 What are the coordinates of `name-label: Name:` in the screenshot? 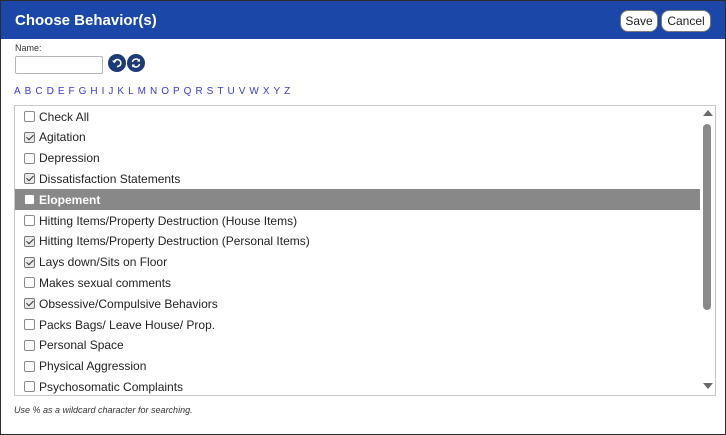 It's located at (28, 48).